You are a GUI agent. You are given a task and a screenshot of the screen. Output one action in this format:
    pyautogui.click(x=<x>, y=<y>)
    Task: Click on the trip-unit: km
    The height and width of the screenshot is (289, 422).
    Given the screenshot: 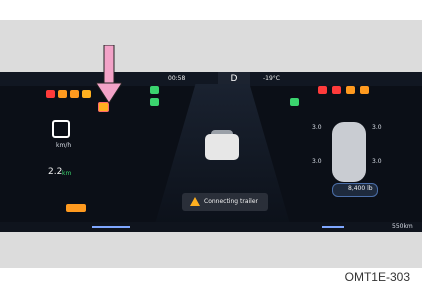 What is the action you would take?
    pyautogui.click(x=67, y=173)
    